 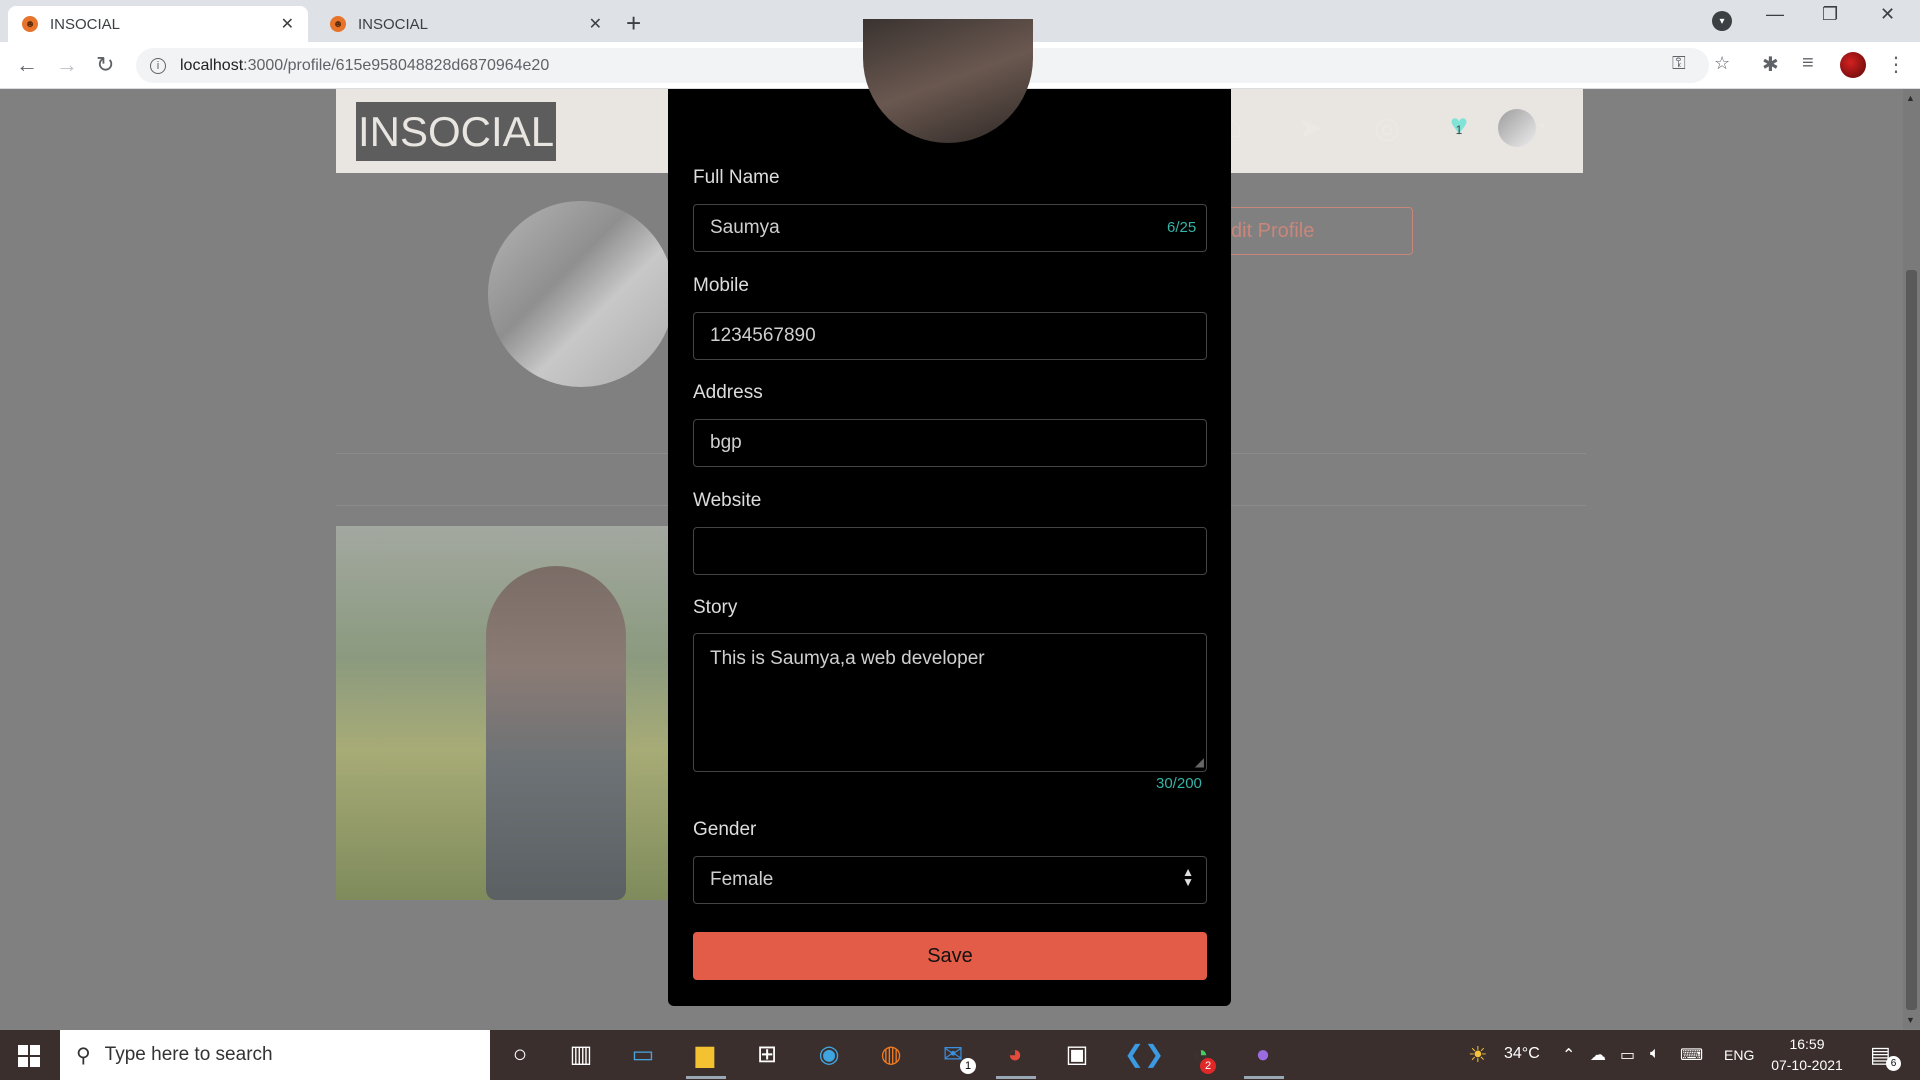 I want to click on full-name-label: Full Name, so click(x=736, y=177).